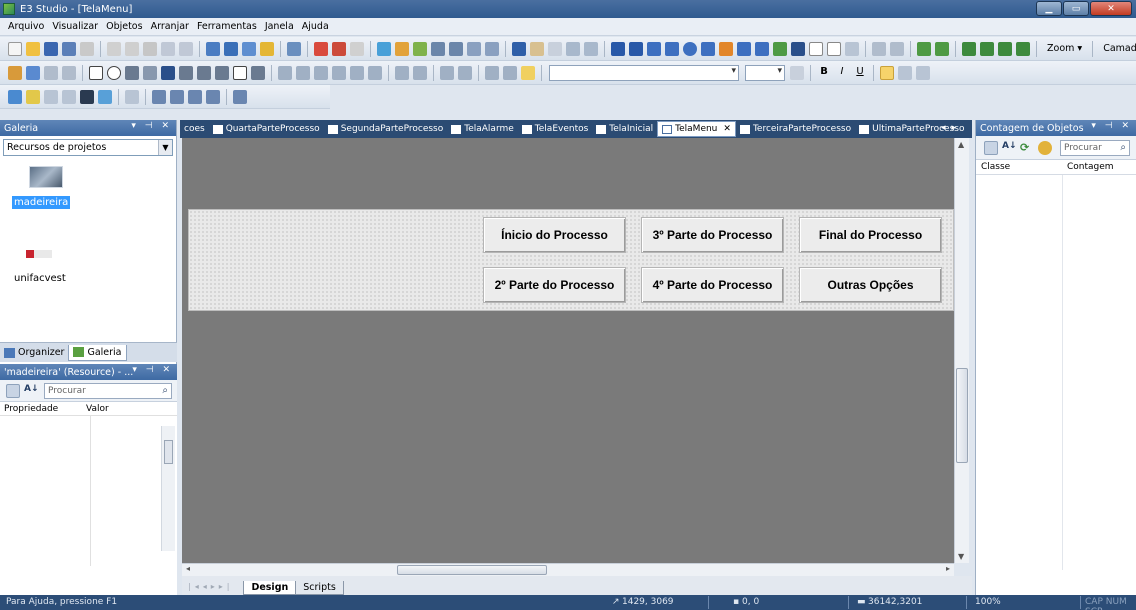  I want to click on bar-icon, so click(852, 48).